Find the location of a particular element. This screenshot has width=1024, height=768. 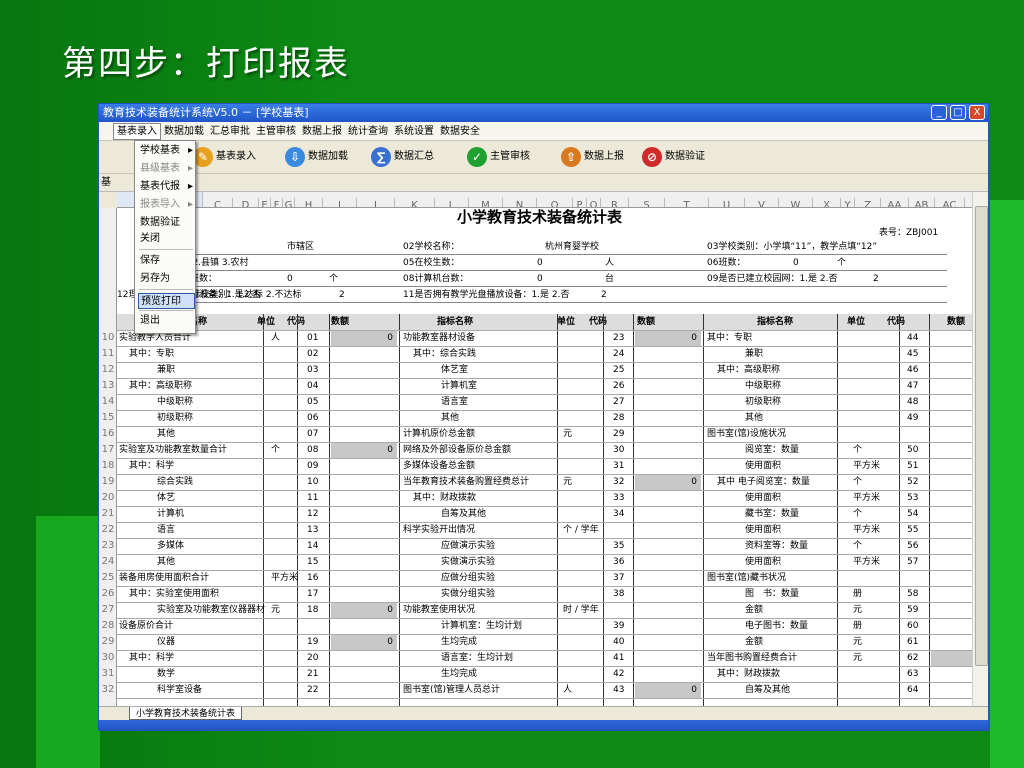

row-number: 29 is located at coordinates (107, 642).